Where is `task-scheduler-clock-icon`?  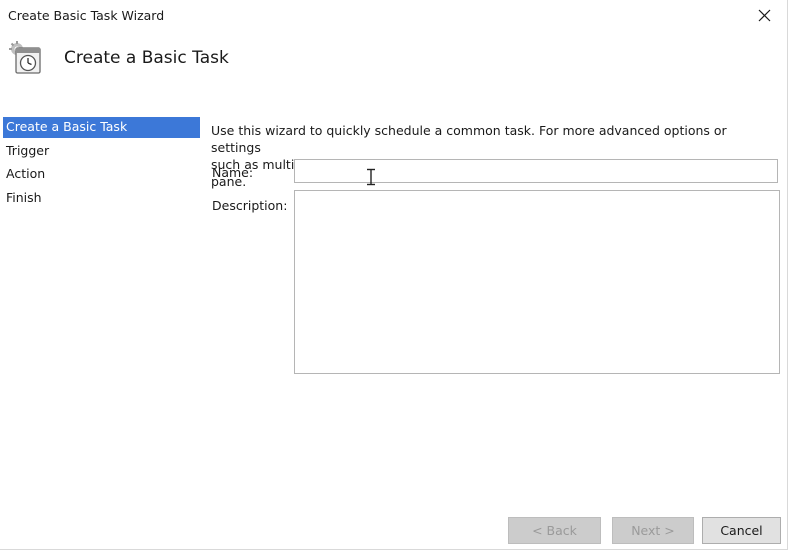
task-scheduler-clock-icon is located at coordinates (25, 57).